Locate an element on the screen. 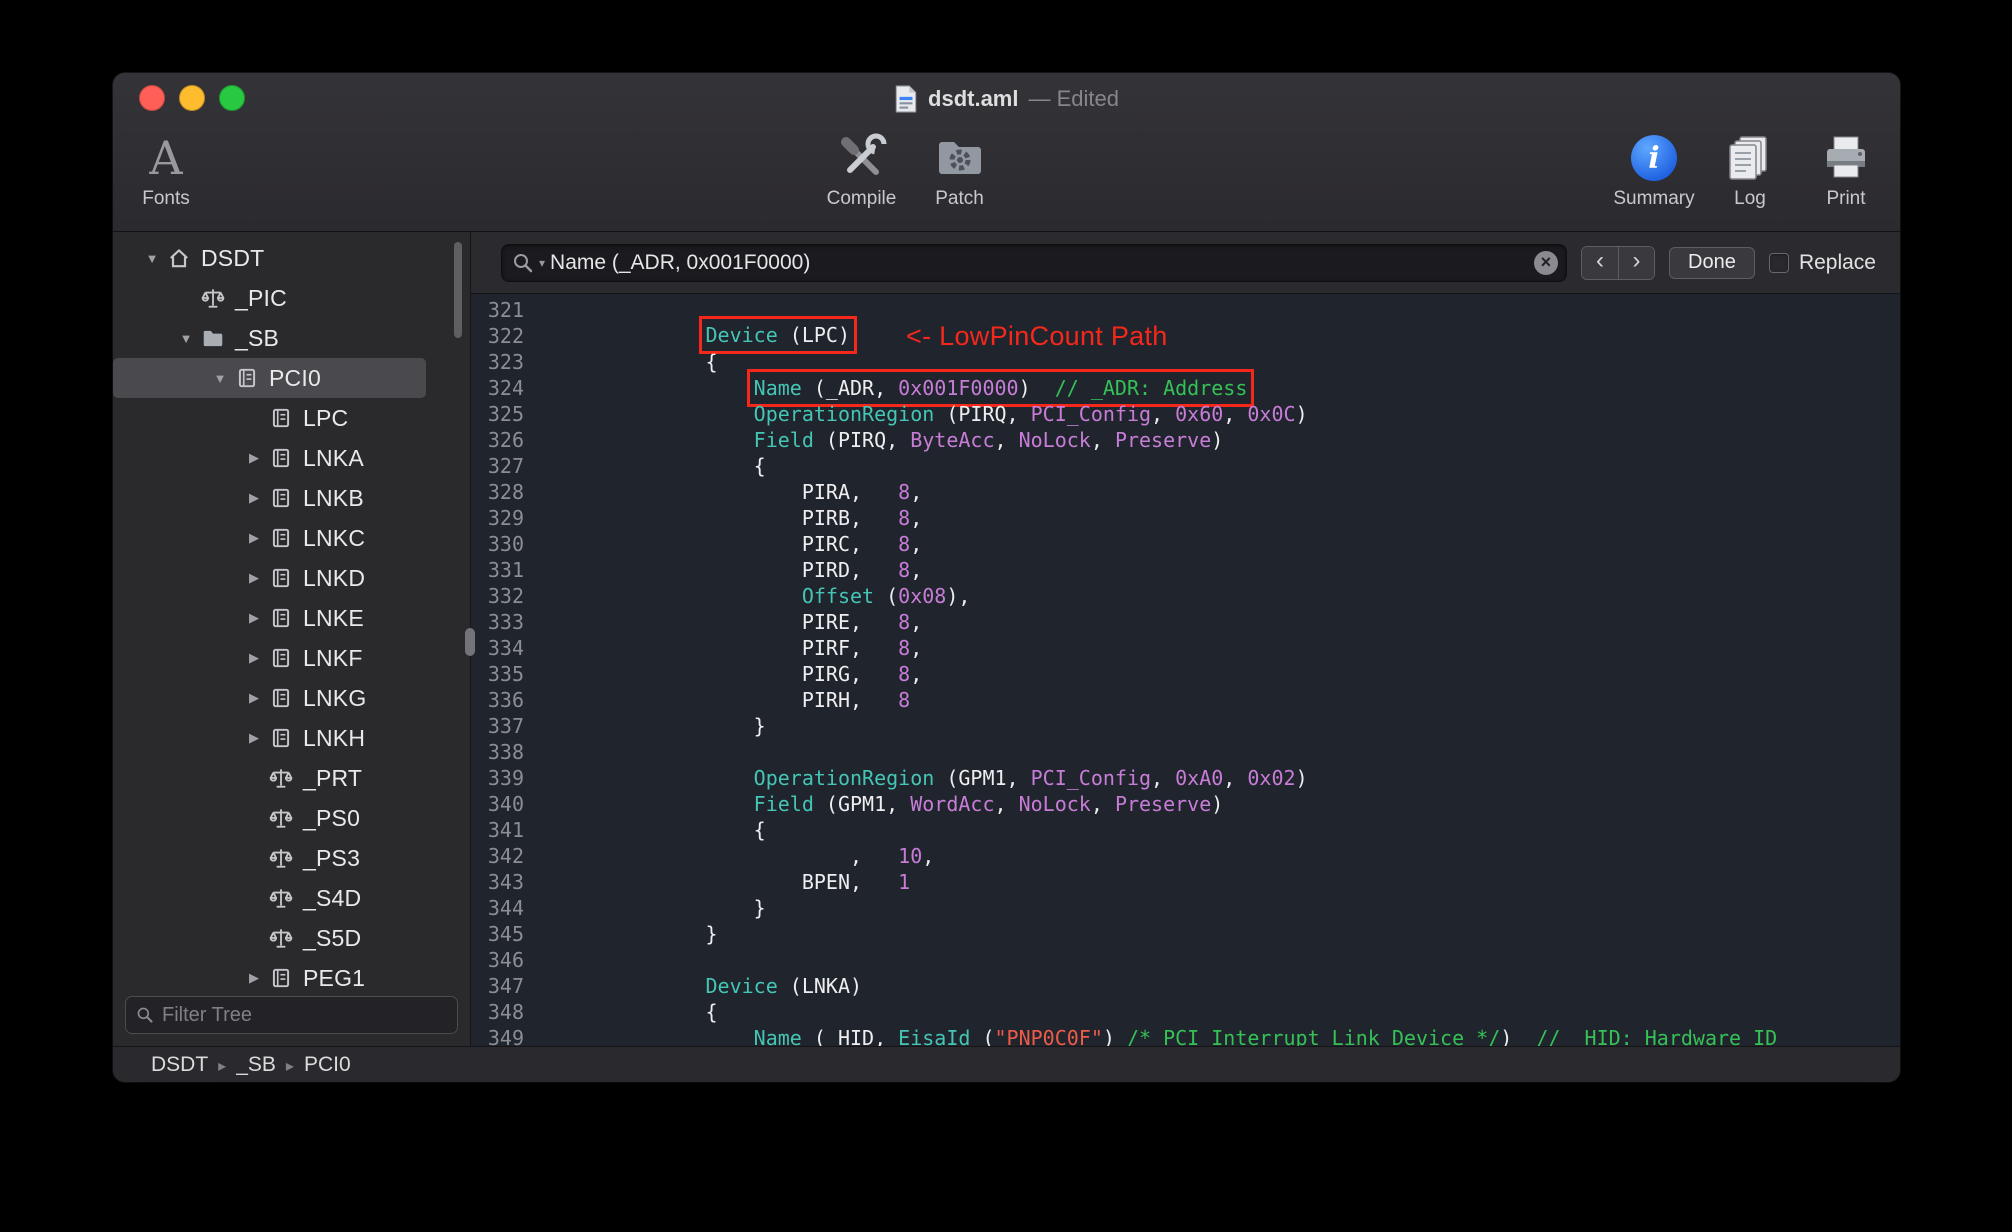 Image resolution: width=2012 pixels, height=1232 pixels. breadcrumb-item: PCI0 is located at coordinates (327, 1064).